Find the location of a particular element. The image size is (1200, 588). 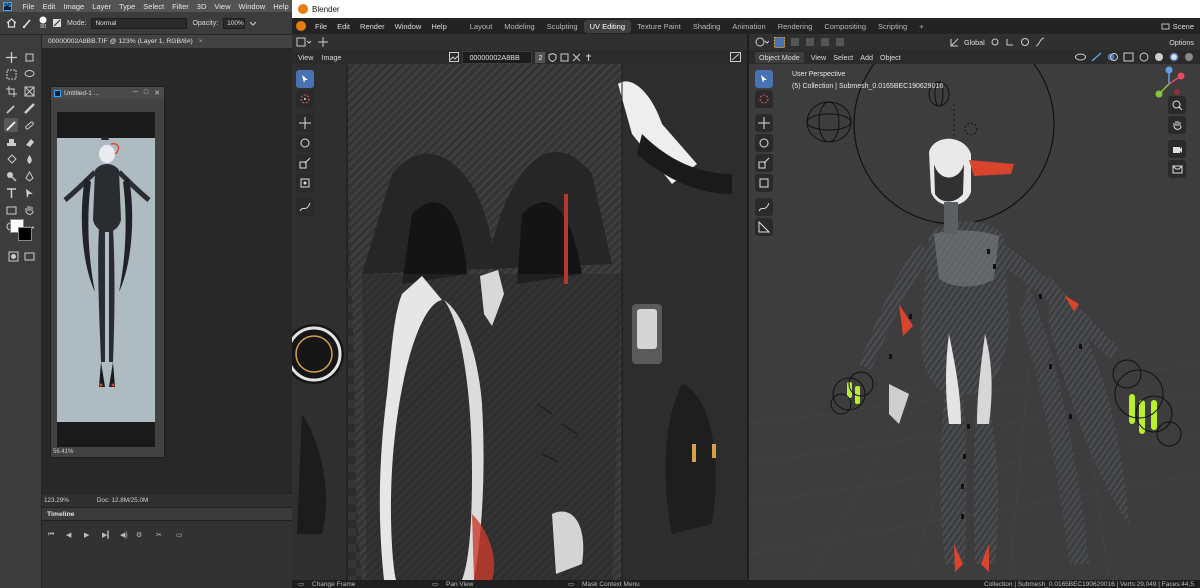

uv-overlay-icon is located at coordinates (738, 57).